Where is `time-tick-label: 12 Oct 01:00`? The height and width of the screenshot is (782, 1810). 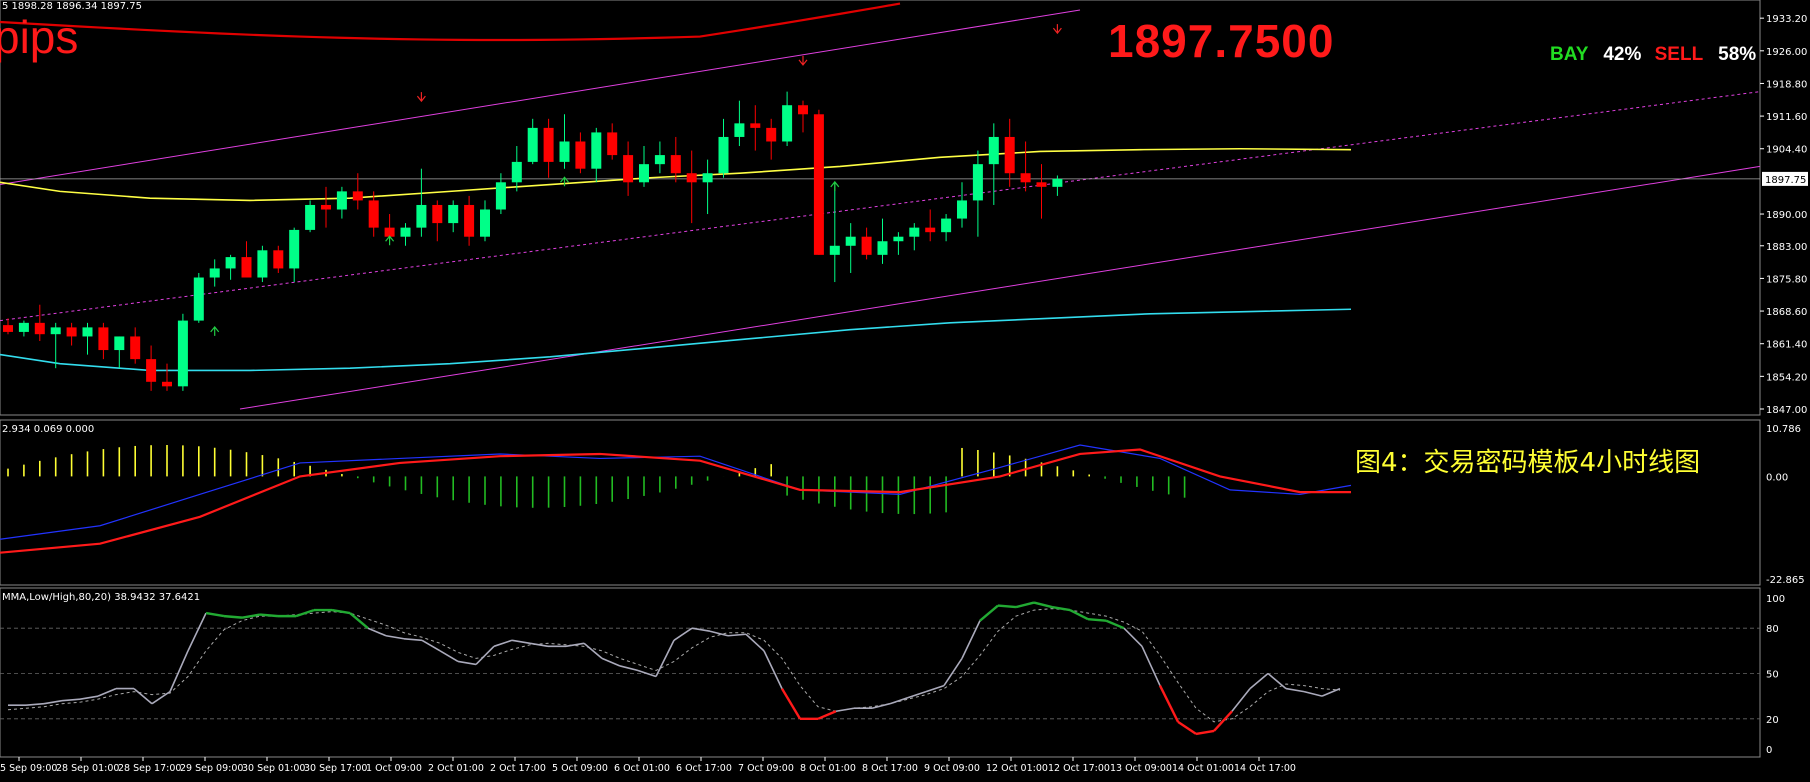 time-tick-label: 12 Oct 01:00 is located at coordinates (1017, 768).